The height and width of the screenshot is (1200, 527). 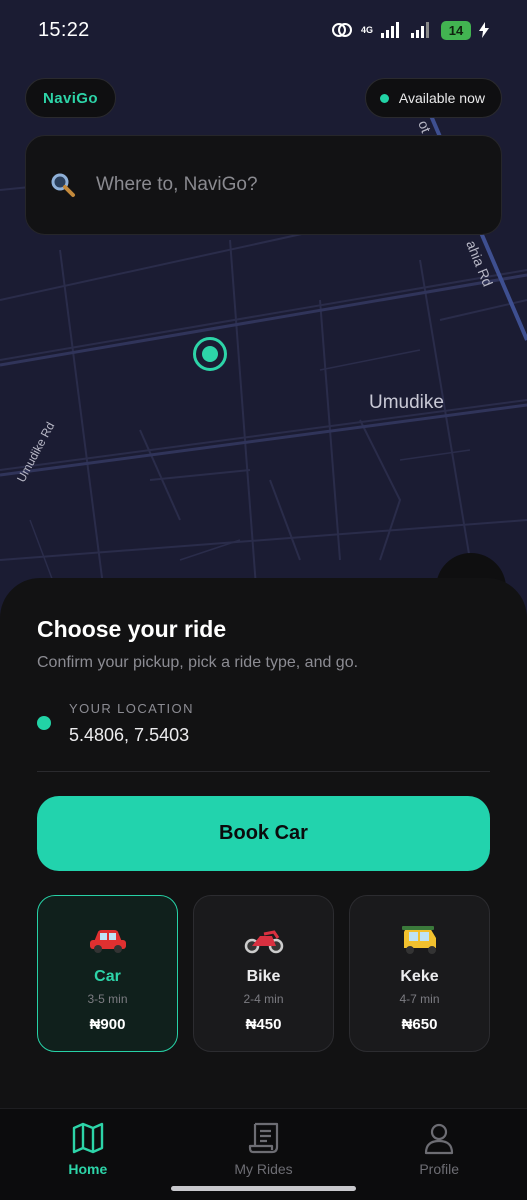 I want to click on pin-center, so click(x=210, y=354).